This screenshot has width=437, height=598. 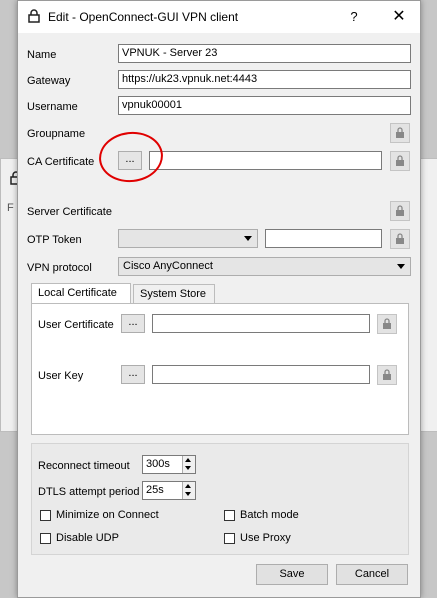 I want to click on use-proxy-label: Use Proxy, so click(x=265, y=538).